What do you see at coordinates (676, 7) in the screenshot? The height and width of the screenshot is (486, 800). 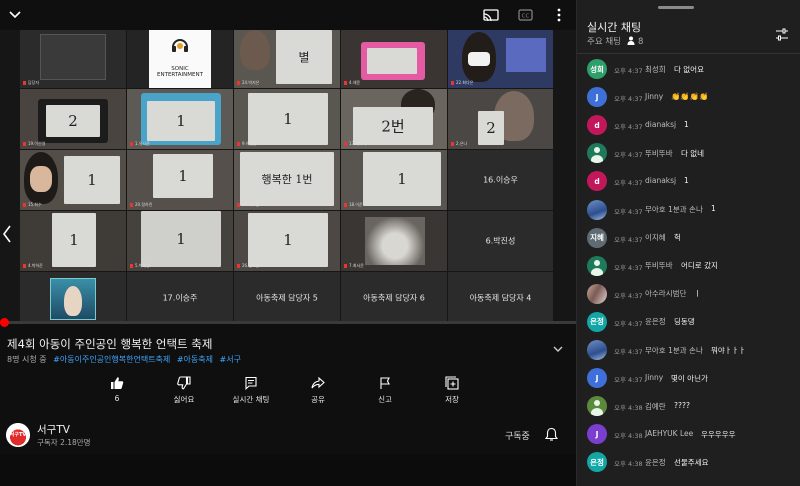 I see `panel-drag-handle` at bounding box center [676, 7].